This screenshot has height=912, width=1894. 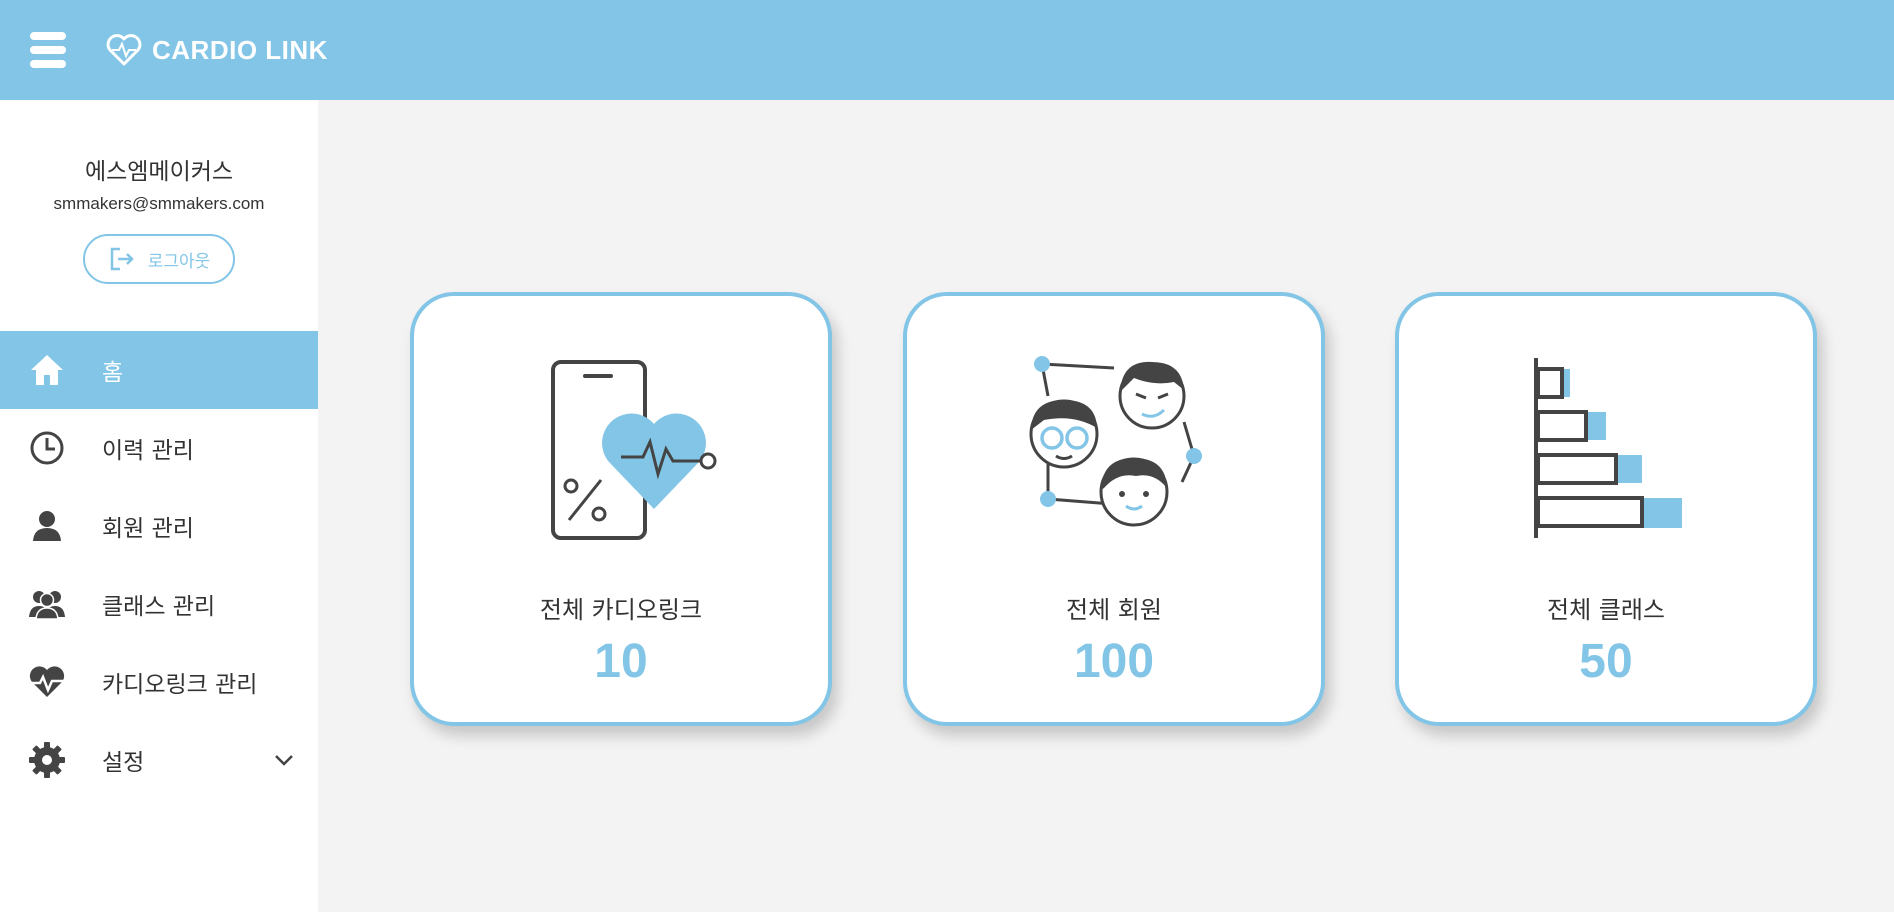 I want to click on sidebar-item-history: 이력 관리, so click(x=159, y=448).